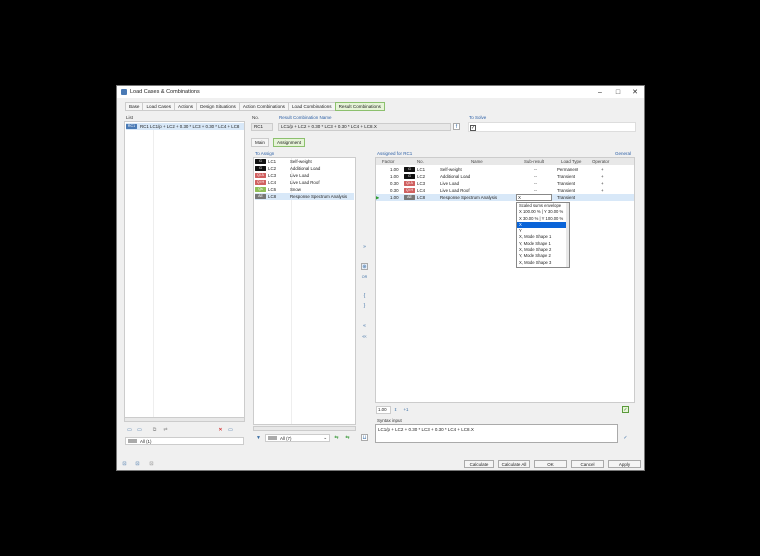  Describe the element at coordinates (364, 246) in the screenshot. I see `add-button: »` at that location.